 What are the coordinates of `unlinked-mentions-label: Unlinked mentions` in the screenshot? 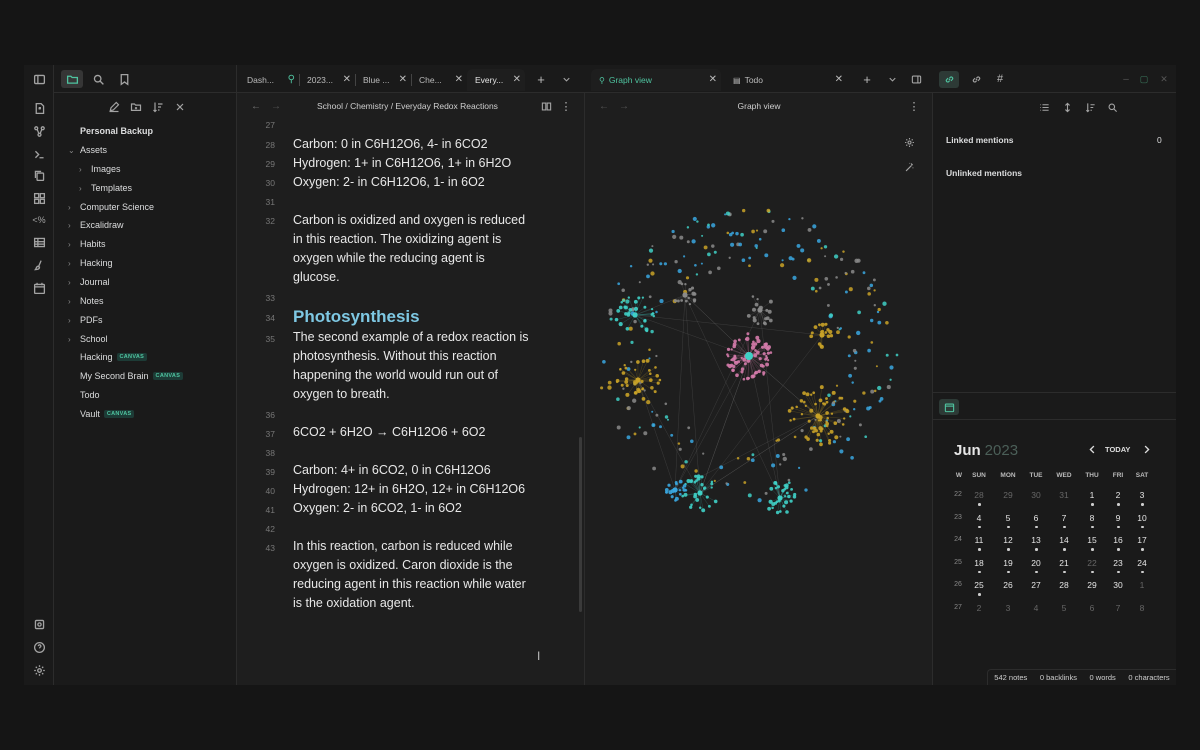 It's located at (984, 173).